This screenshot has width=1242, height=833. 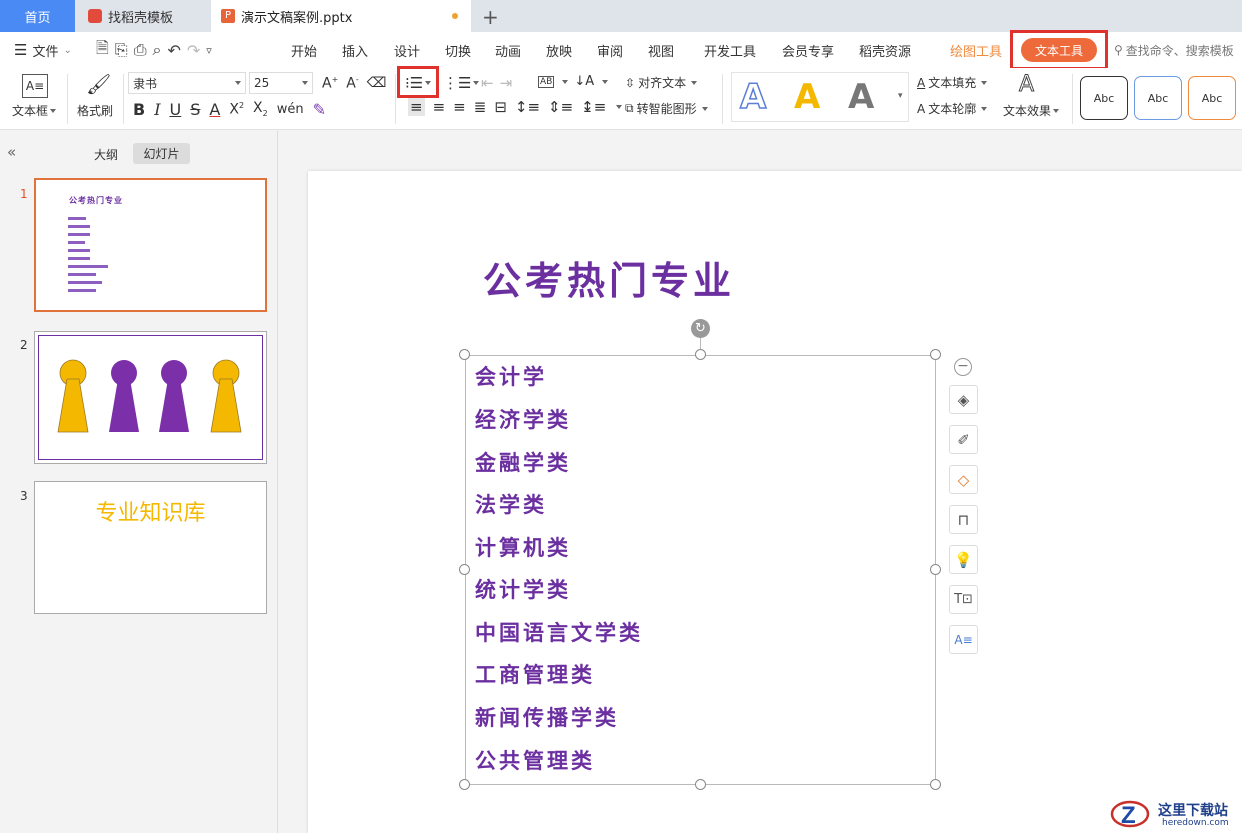 What do you see at coordinates (464, 784) in the screenshot?
I see `resize-handle-sw` at bounding box center [464, 784].